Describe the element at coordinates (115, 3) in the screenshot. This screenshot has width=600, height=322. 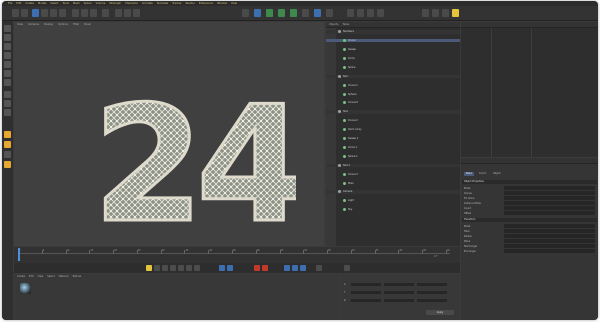
I see `menu-item: MoGraph` at that location.